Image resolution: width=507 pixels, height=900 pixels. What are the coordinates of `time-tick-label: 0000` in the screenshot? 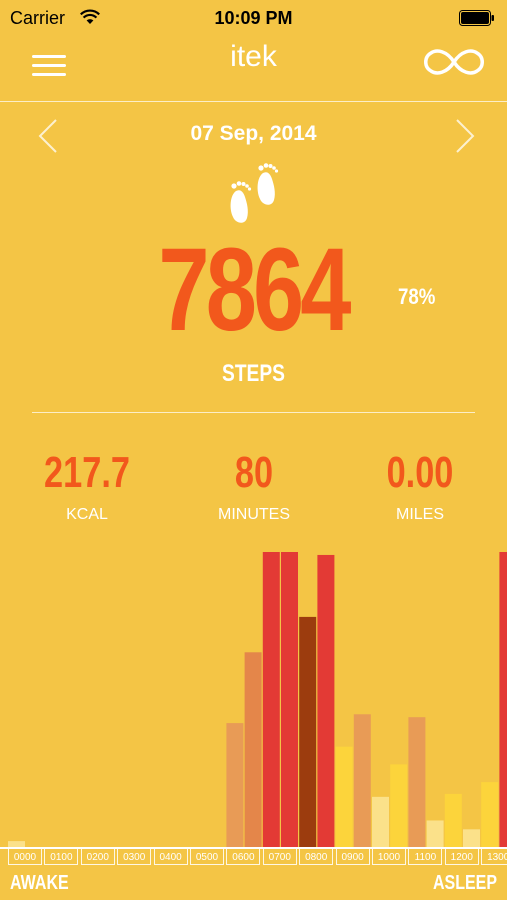 It's located at (25, 857).